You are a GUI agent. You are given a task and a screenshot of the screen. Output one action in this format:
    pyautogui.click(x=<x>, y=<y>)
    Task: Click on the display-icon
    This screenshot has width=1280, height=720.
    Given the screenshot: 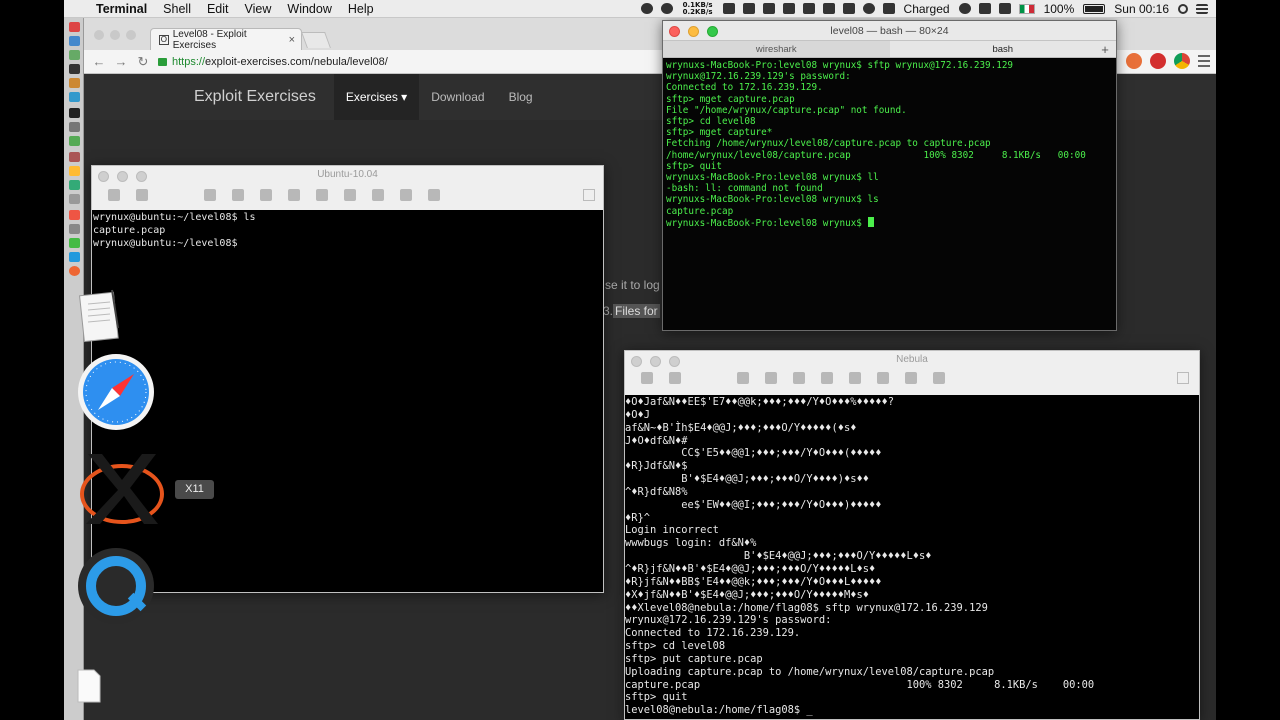 What is the action you would take?
    pyautogui.click(x=828, y=8)
    